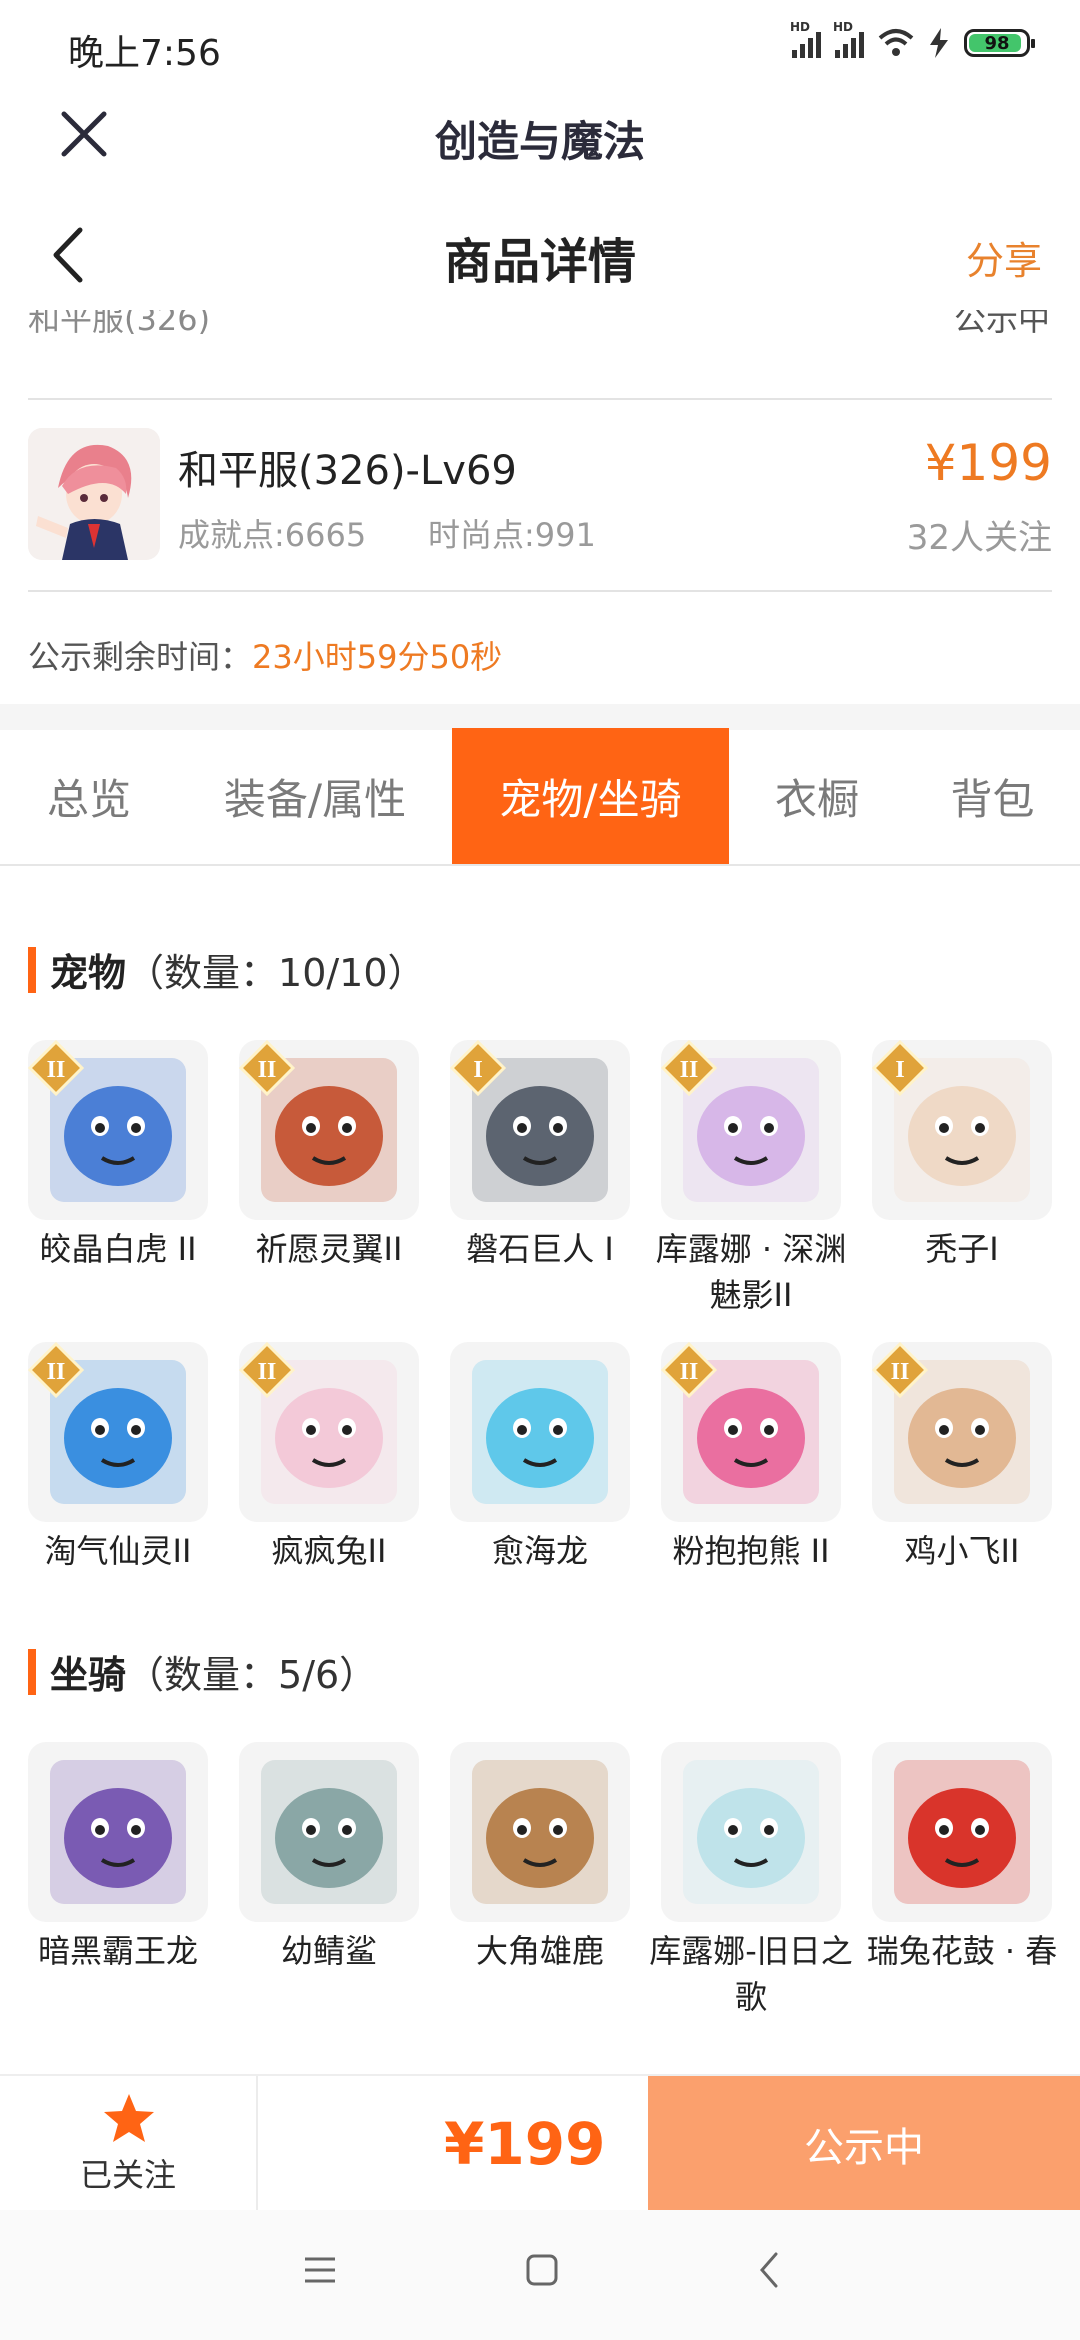 The image size is (1080, 2340). I want to click on pet-item: II 库露娜 · 深渊魅影II, so click(751, 1179).